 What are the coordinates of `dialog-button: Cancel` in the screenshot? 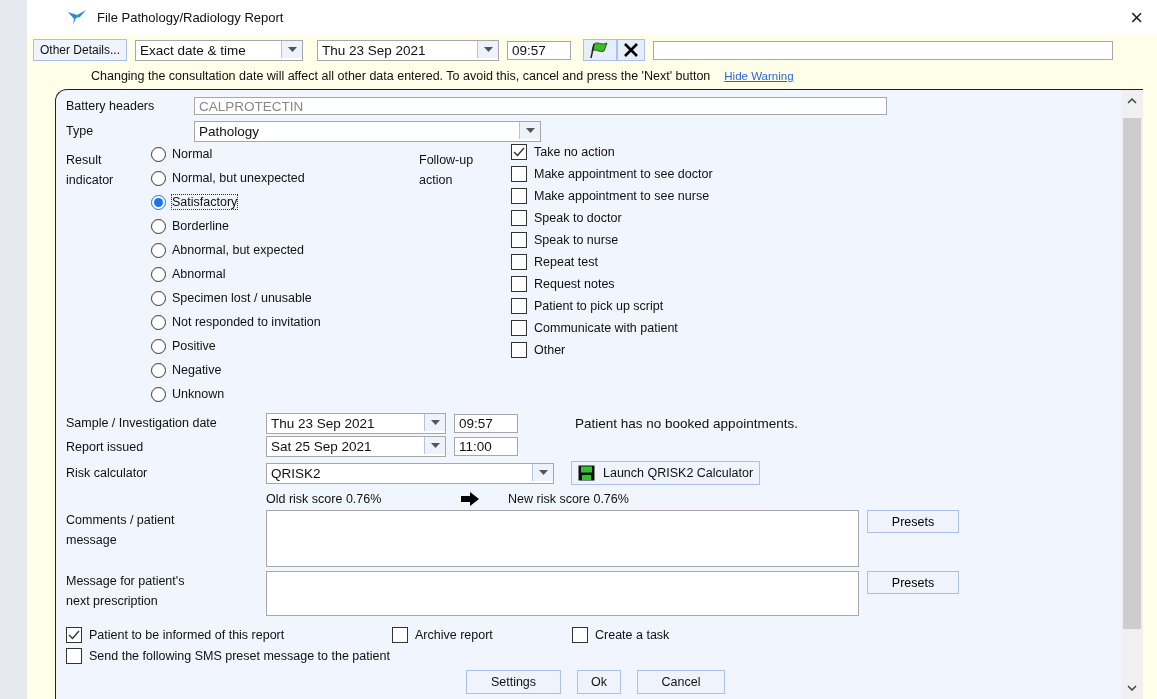 It's located at (681, 682).